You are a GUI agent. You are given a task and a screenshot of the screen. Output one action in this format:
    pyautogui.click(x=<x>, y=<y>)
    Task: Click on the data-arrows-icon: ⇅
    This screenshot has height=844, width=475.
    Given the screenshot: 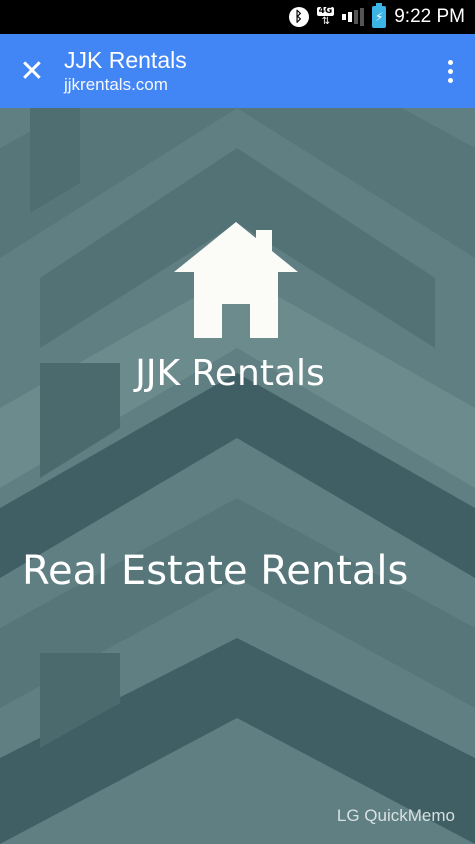 What is the action you would take?
    pyautogui.click(x=325, y=21)
    